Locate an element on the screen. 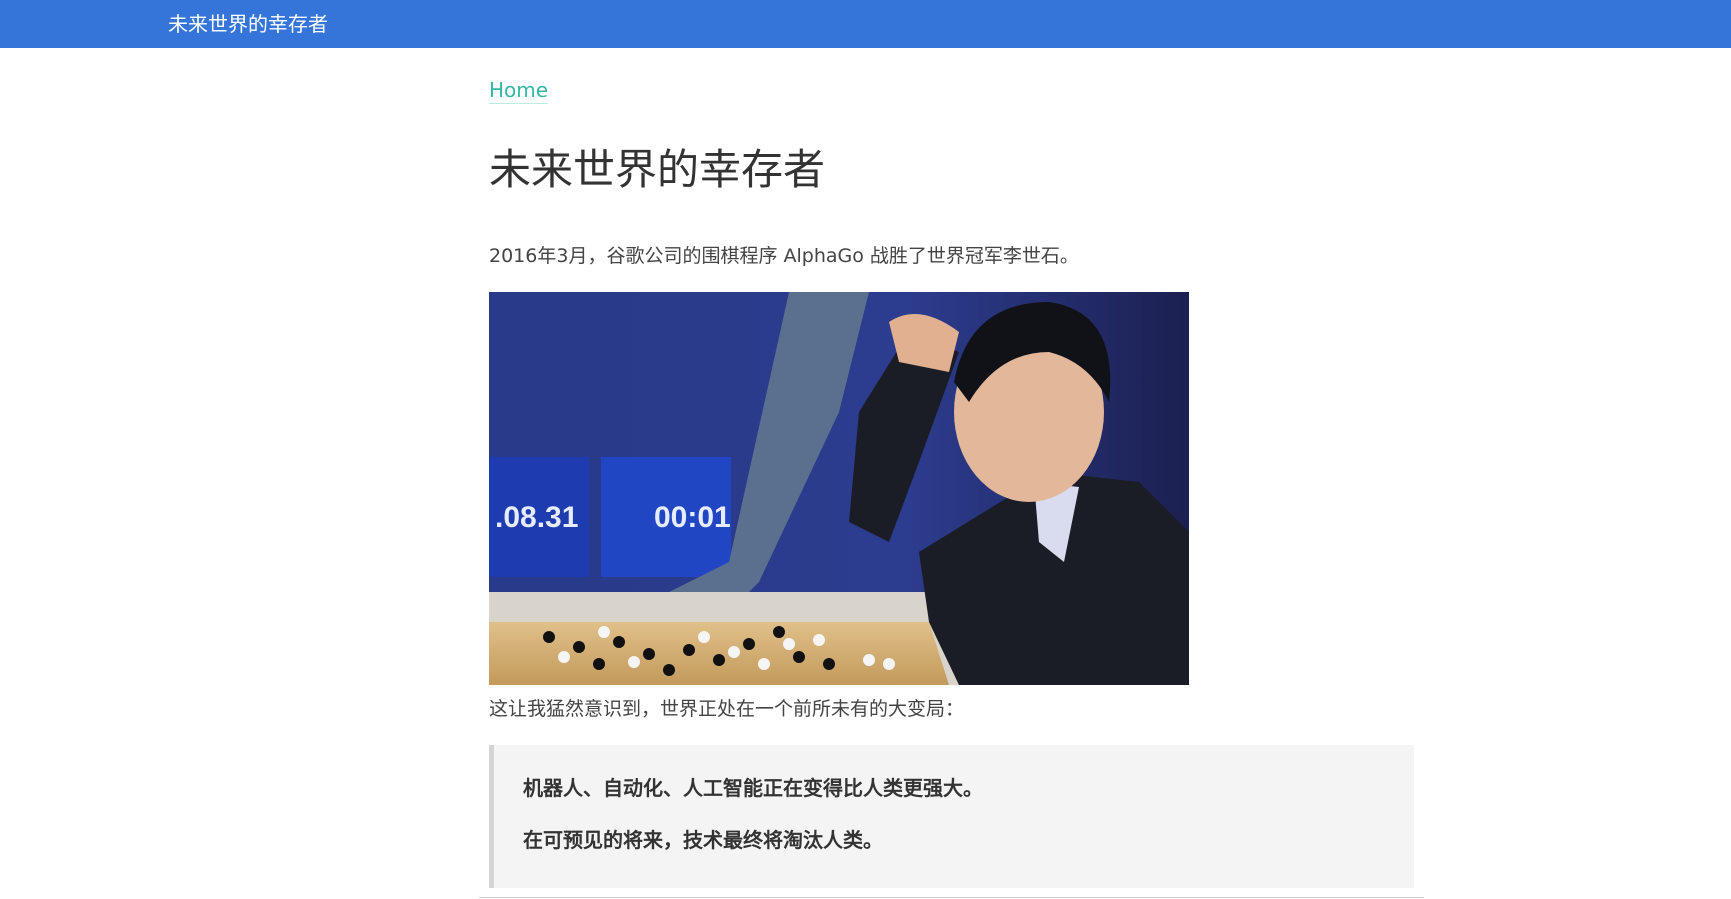  blockquote-line: 机器人、自动化、人工智能正在变得比人类更强大。 is located at coordinates (753, 788).